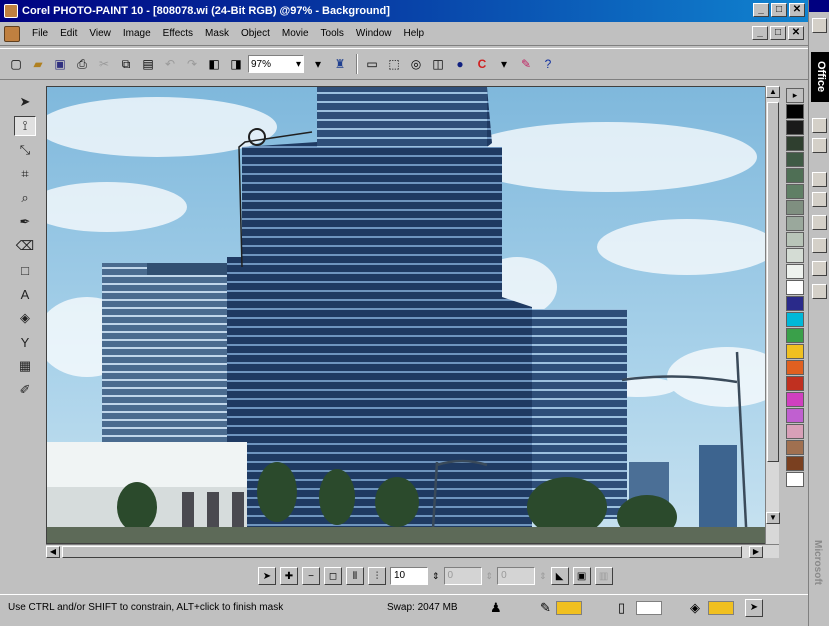 The width and height of the screenshot is (829, 626). I want to click on vertical-scrollbar: ▲ ▼, so click(772, 315).